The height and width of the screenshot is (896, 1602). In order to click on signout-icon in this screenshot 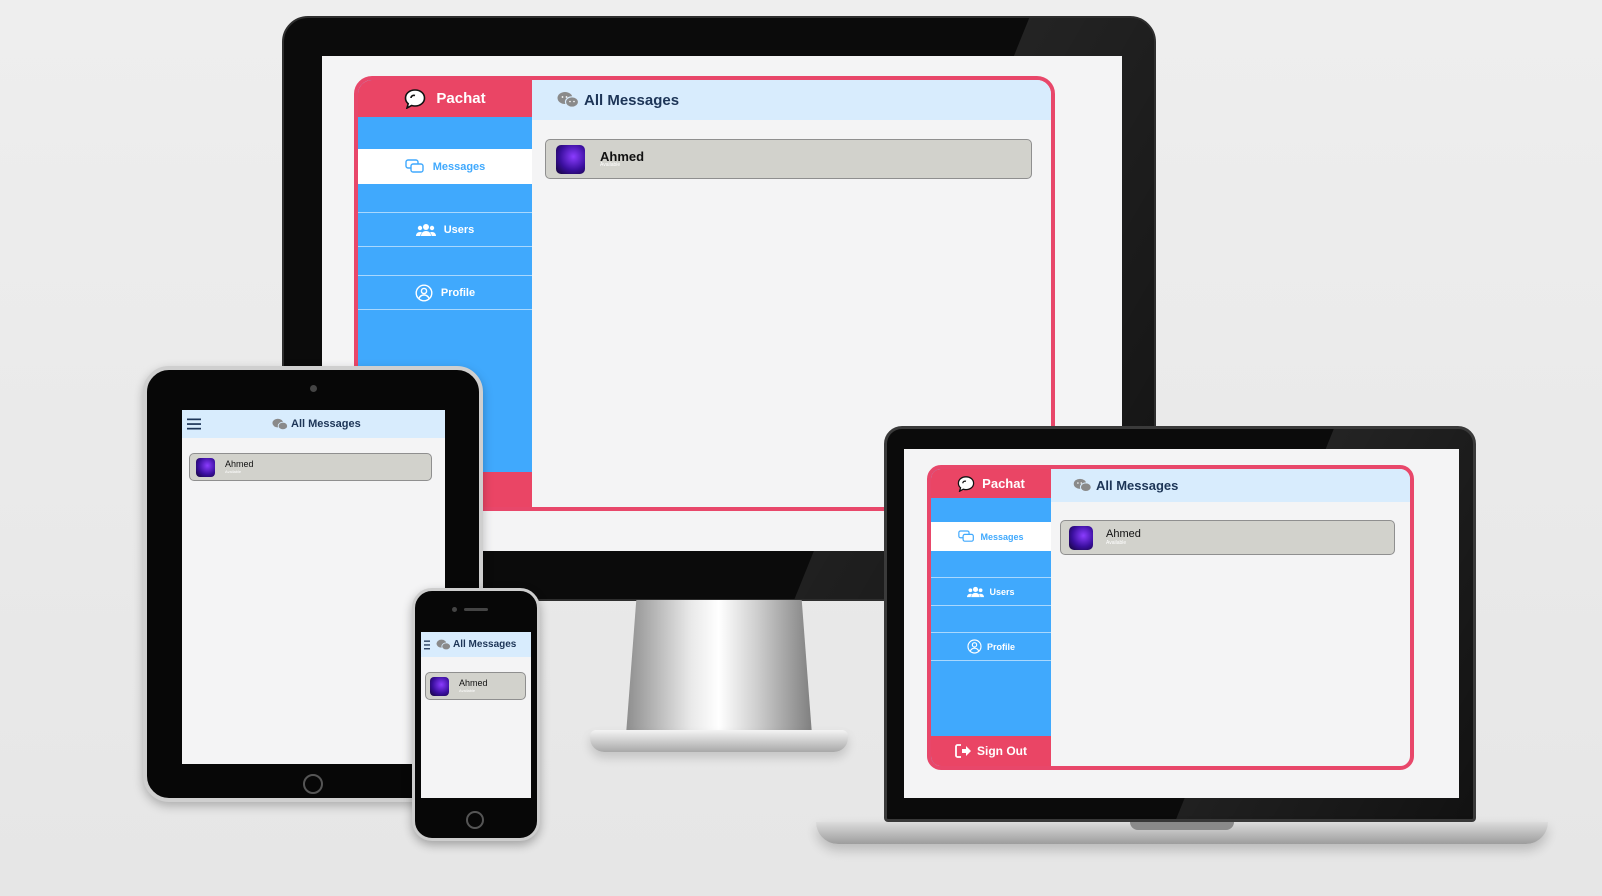, I will do `click(963, 751)`.